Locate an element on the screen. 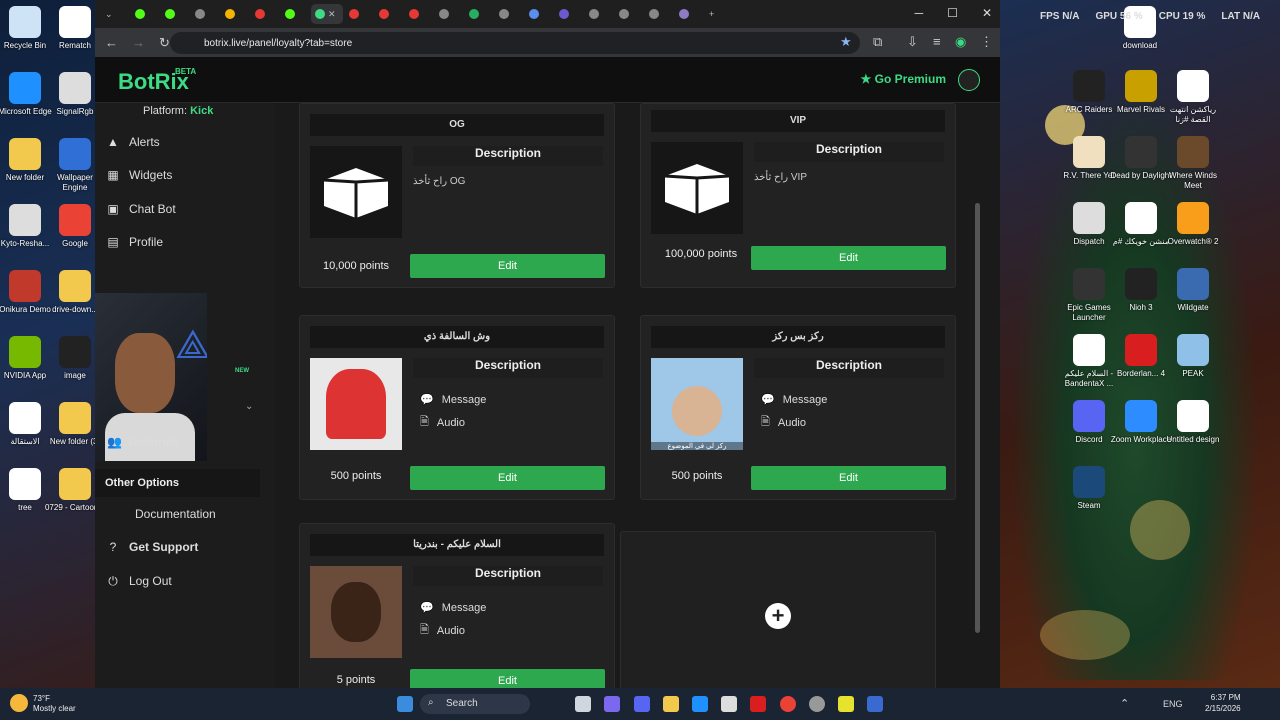 The width and height of the screenshot is (1280, 720). chevron-down-icon: ⌄ is located at coordinates (249, 406).